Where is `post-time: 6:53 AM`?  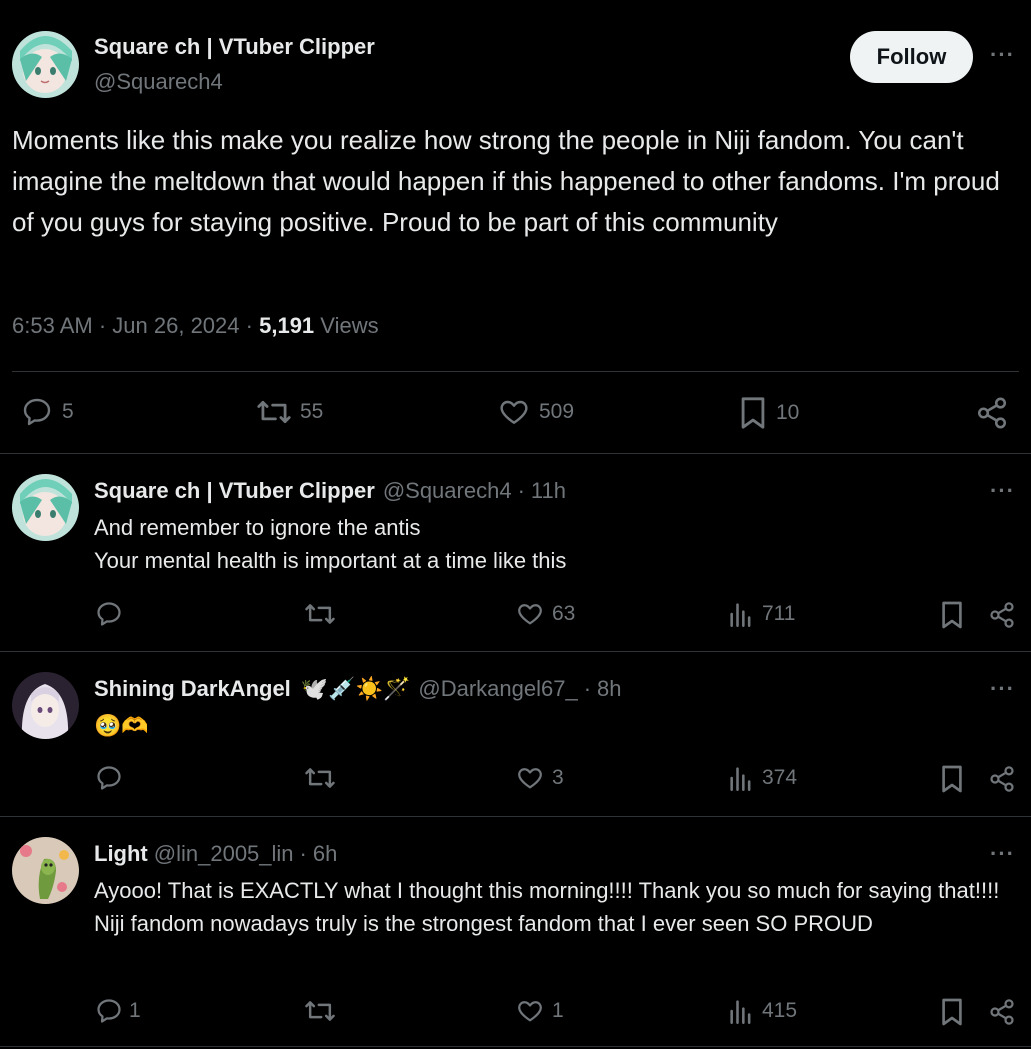 post-time: 6:53 AM is located at coordinates (52, 325).